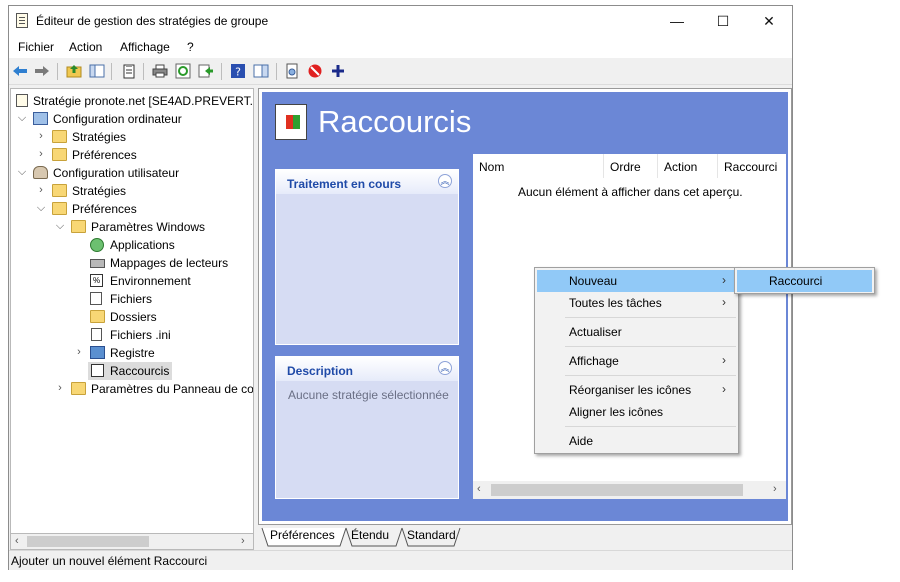  I want to click on menu-help: ?, so click(190, 47).